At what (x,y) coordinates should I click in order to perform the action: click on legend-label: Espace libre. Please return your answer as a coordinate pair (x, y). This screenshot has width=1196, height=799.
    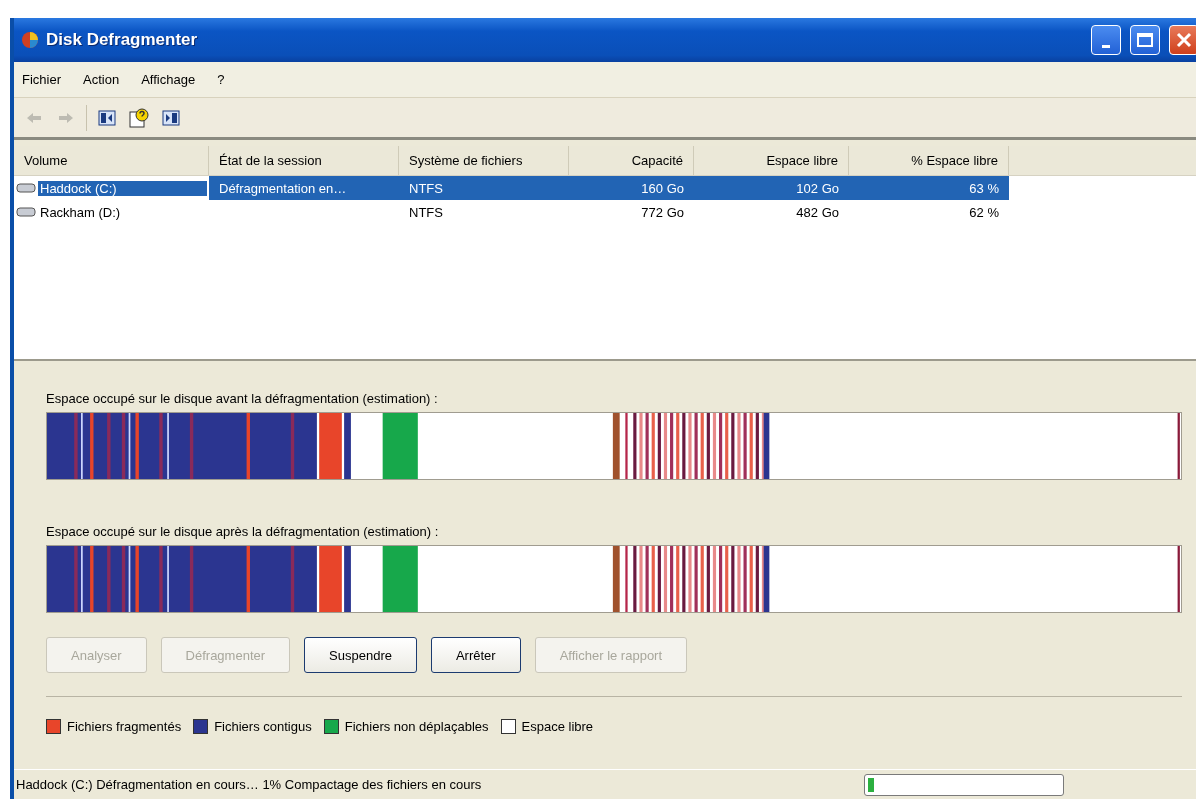
    Looking at the image, I should click on (557, 726).